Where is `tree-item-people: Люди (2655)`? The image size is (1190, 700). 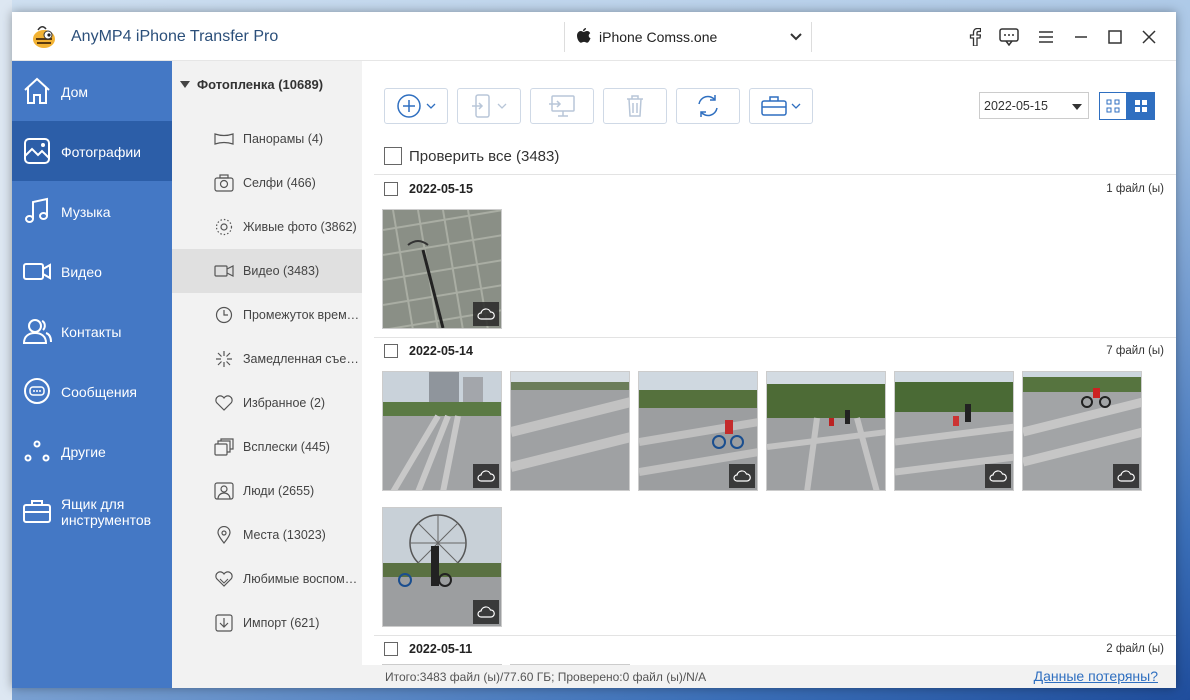 tree-item-people: Люди (2655) is located at coordinates (267, 491).